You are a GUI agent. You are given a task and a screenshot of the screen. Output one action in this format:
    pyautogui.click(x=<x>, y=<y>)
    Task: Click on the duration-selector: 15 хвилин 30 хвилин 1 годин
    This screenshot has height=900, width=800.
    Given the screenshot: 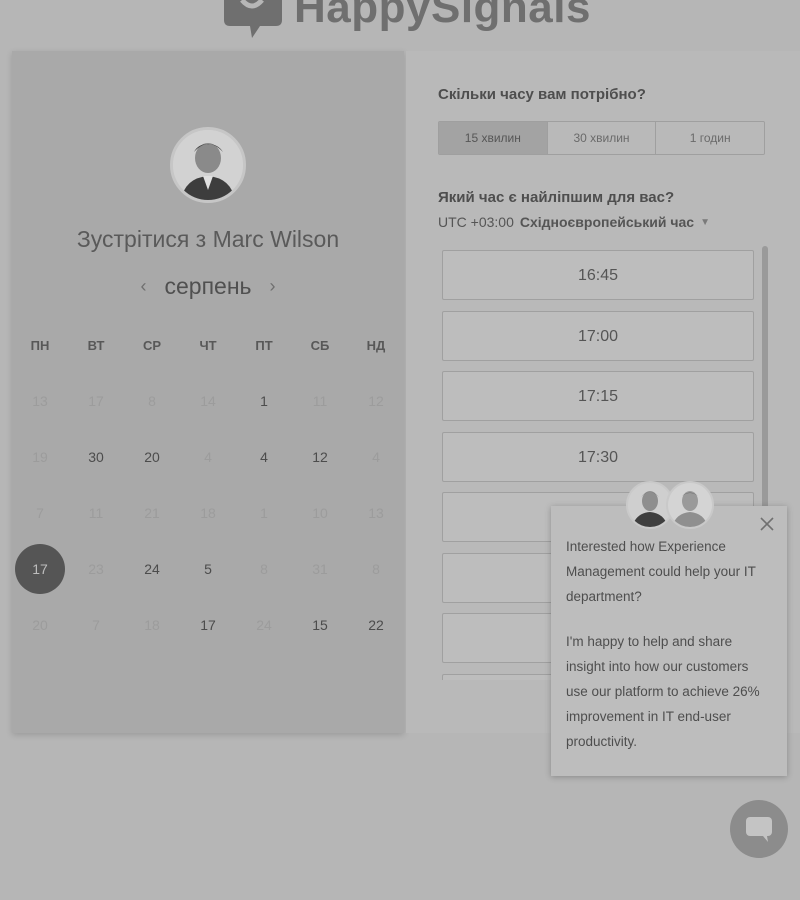 What is the action you would take?
    pyautogui.click(x=601, y=138)
    